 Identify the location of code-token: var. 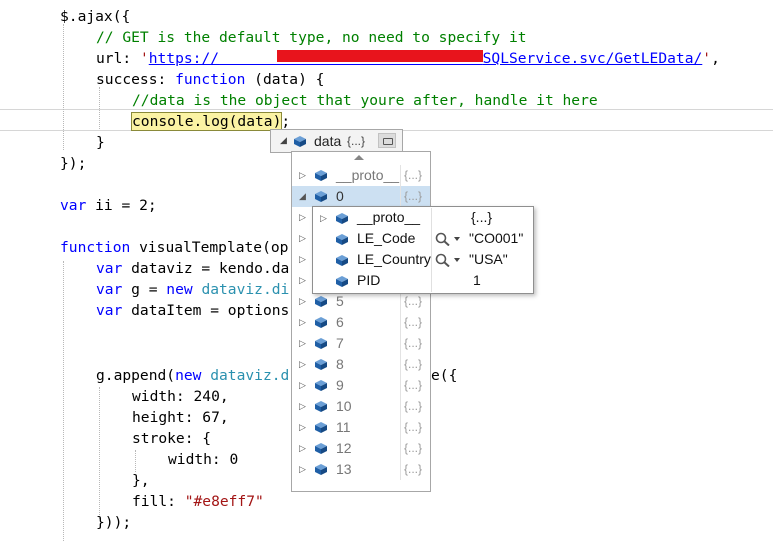
(109, 268).